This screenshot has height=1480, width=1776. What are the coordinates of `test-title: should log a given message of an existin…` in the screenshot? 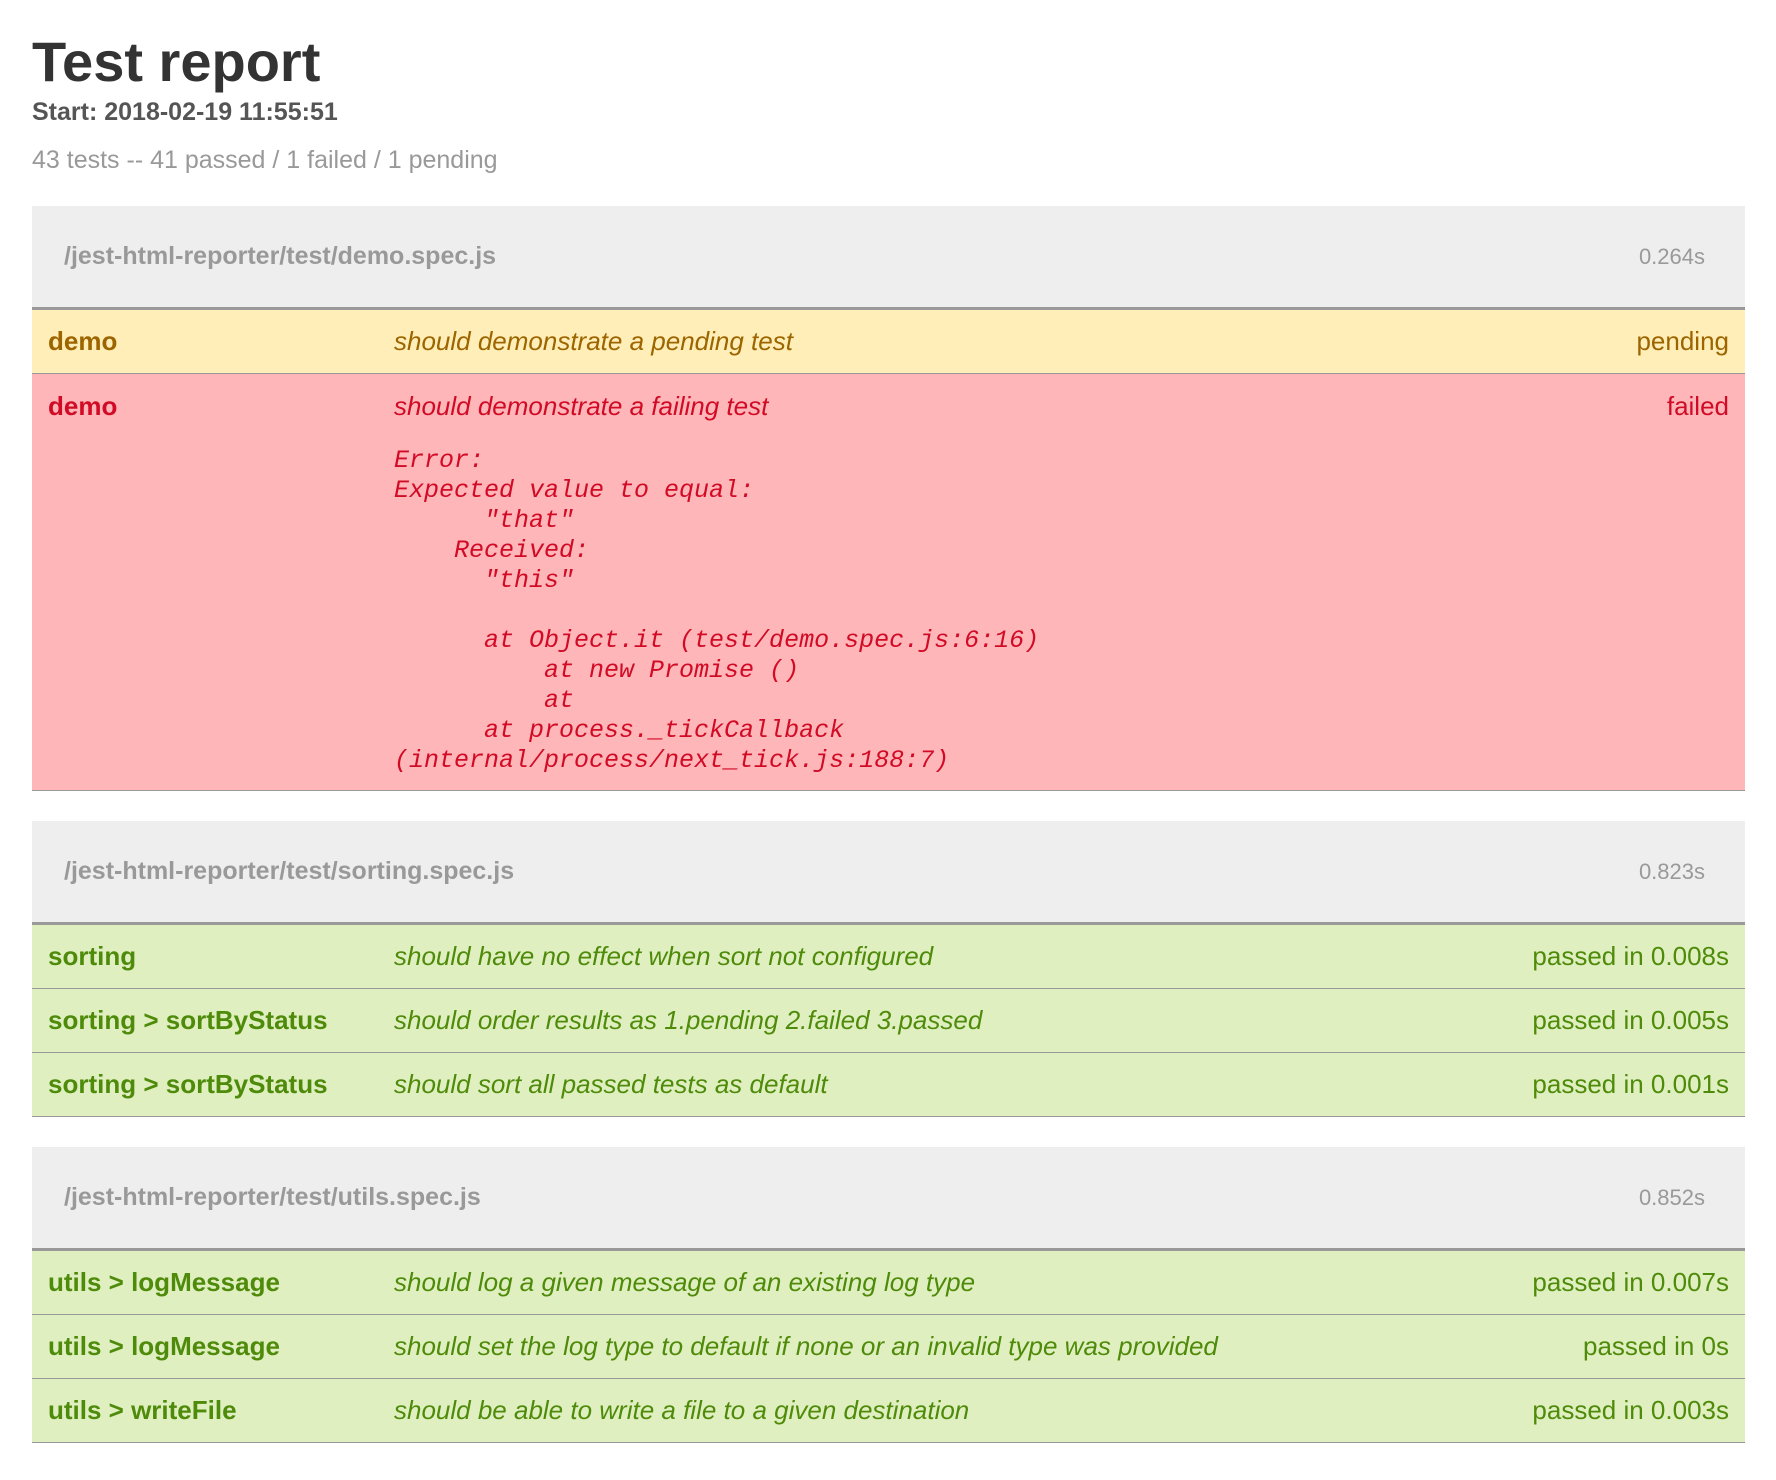 It's located at (685, 1282).